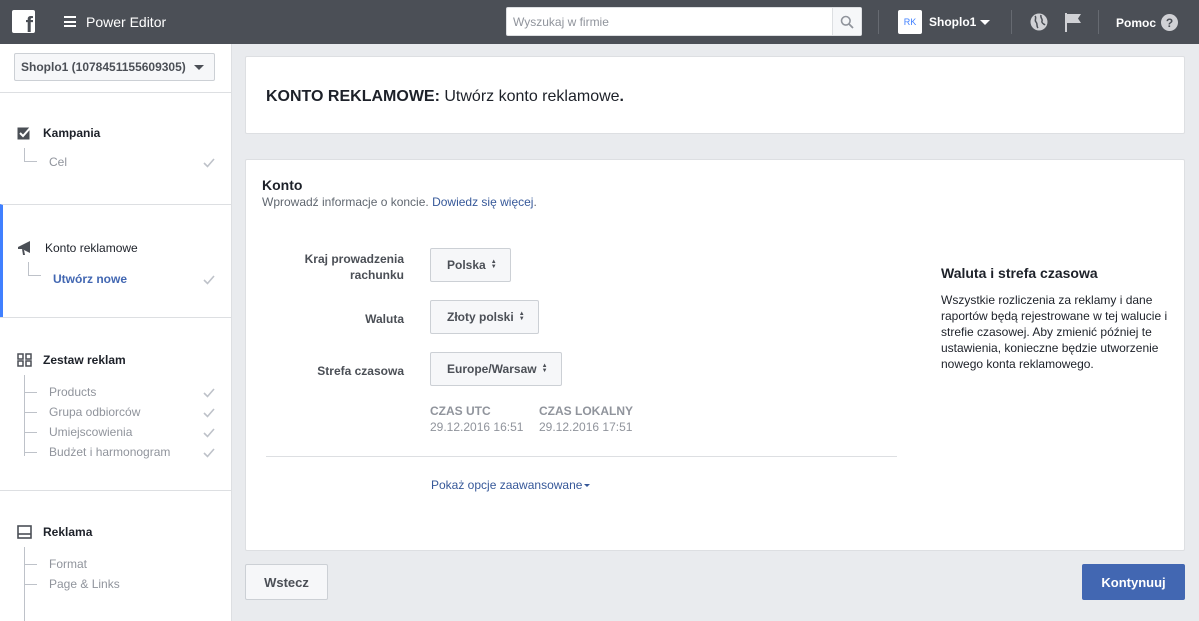  What do you see at coordinates (1170, 22) in the screenshot?
I see `question-icon: ?` at bounding box center [1170, 22].